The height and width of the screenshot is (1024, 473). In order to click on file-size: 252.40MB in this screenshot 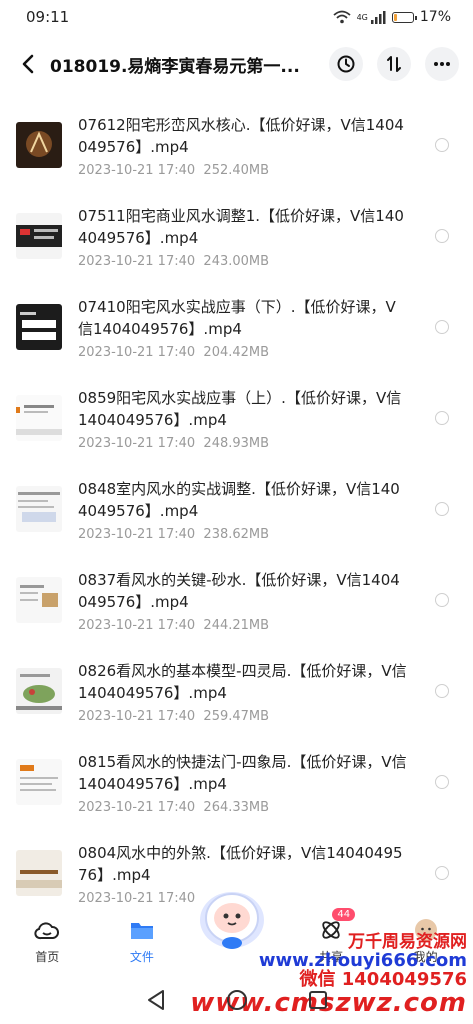, I will do `click(236, 170)`.